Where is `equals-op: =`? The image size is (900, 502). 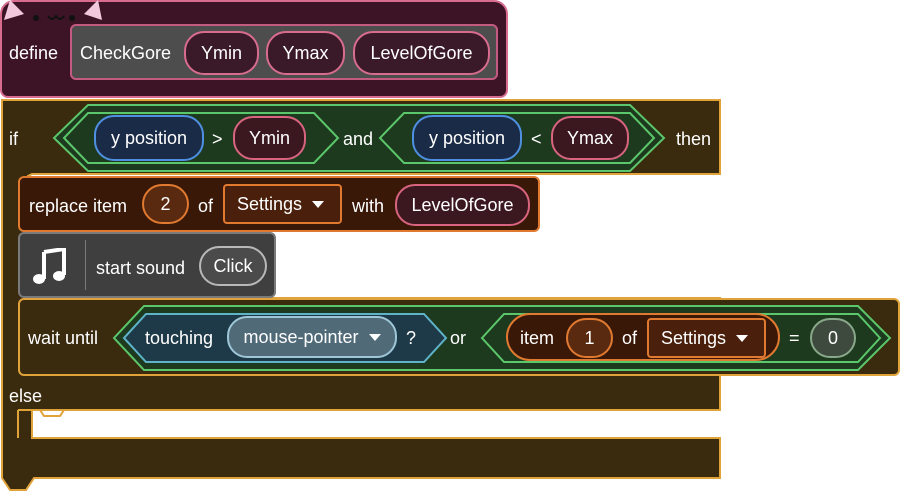
equals-op: = is located at coordinates (794, 338).